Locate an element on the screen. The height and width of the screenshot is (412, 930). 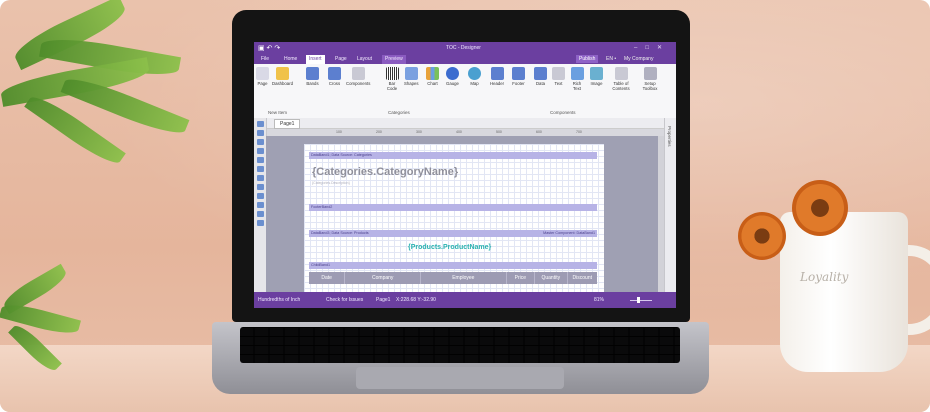
ruler-tick: 400 is located at coordinates (459, 132).